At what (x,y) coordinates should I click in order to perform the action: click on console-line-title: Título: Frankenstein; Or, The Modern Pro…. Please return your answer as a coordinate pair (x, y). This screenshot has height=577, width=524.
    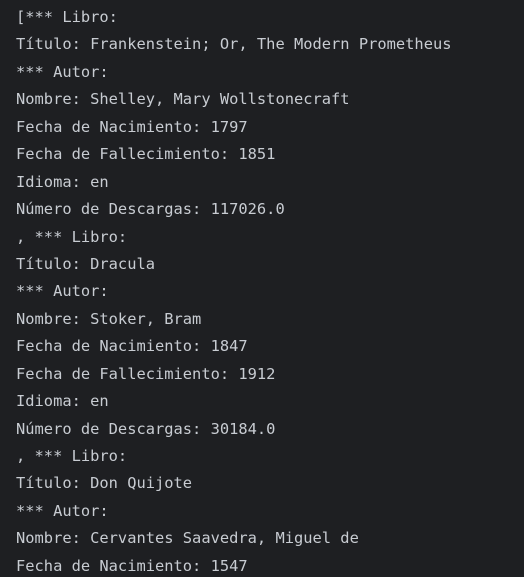
    Looking at the image, I should click on (234, 44).